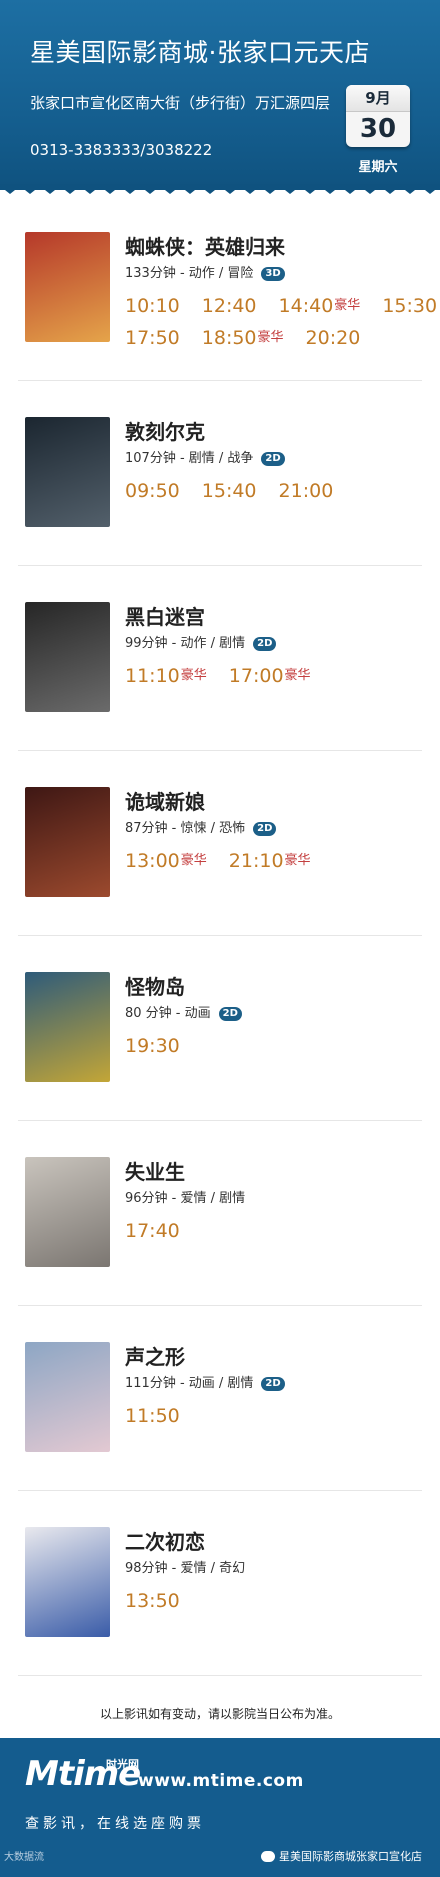  I want to click on showtimes: 17:40, so click(275, 1231).